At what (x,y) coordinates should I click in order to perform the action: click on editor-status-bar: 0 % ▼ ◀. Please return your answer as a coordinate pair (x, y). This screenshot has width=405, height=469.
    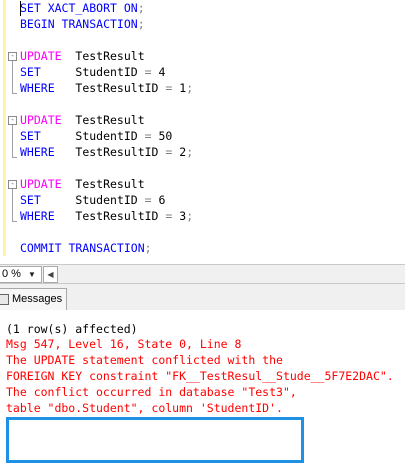
    Looking at the image, I should click on (202, 274).